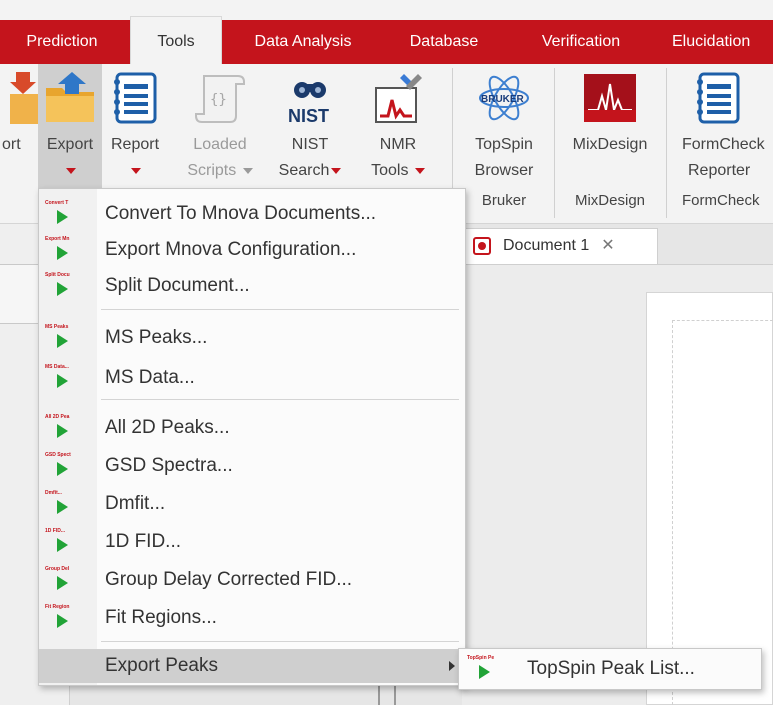 The image size is (773, 705). I want to click on import-button: ort, so click(19, 126).